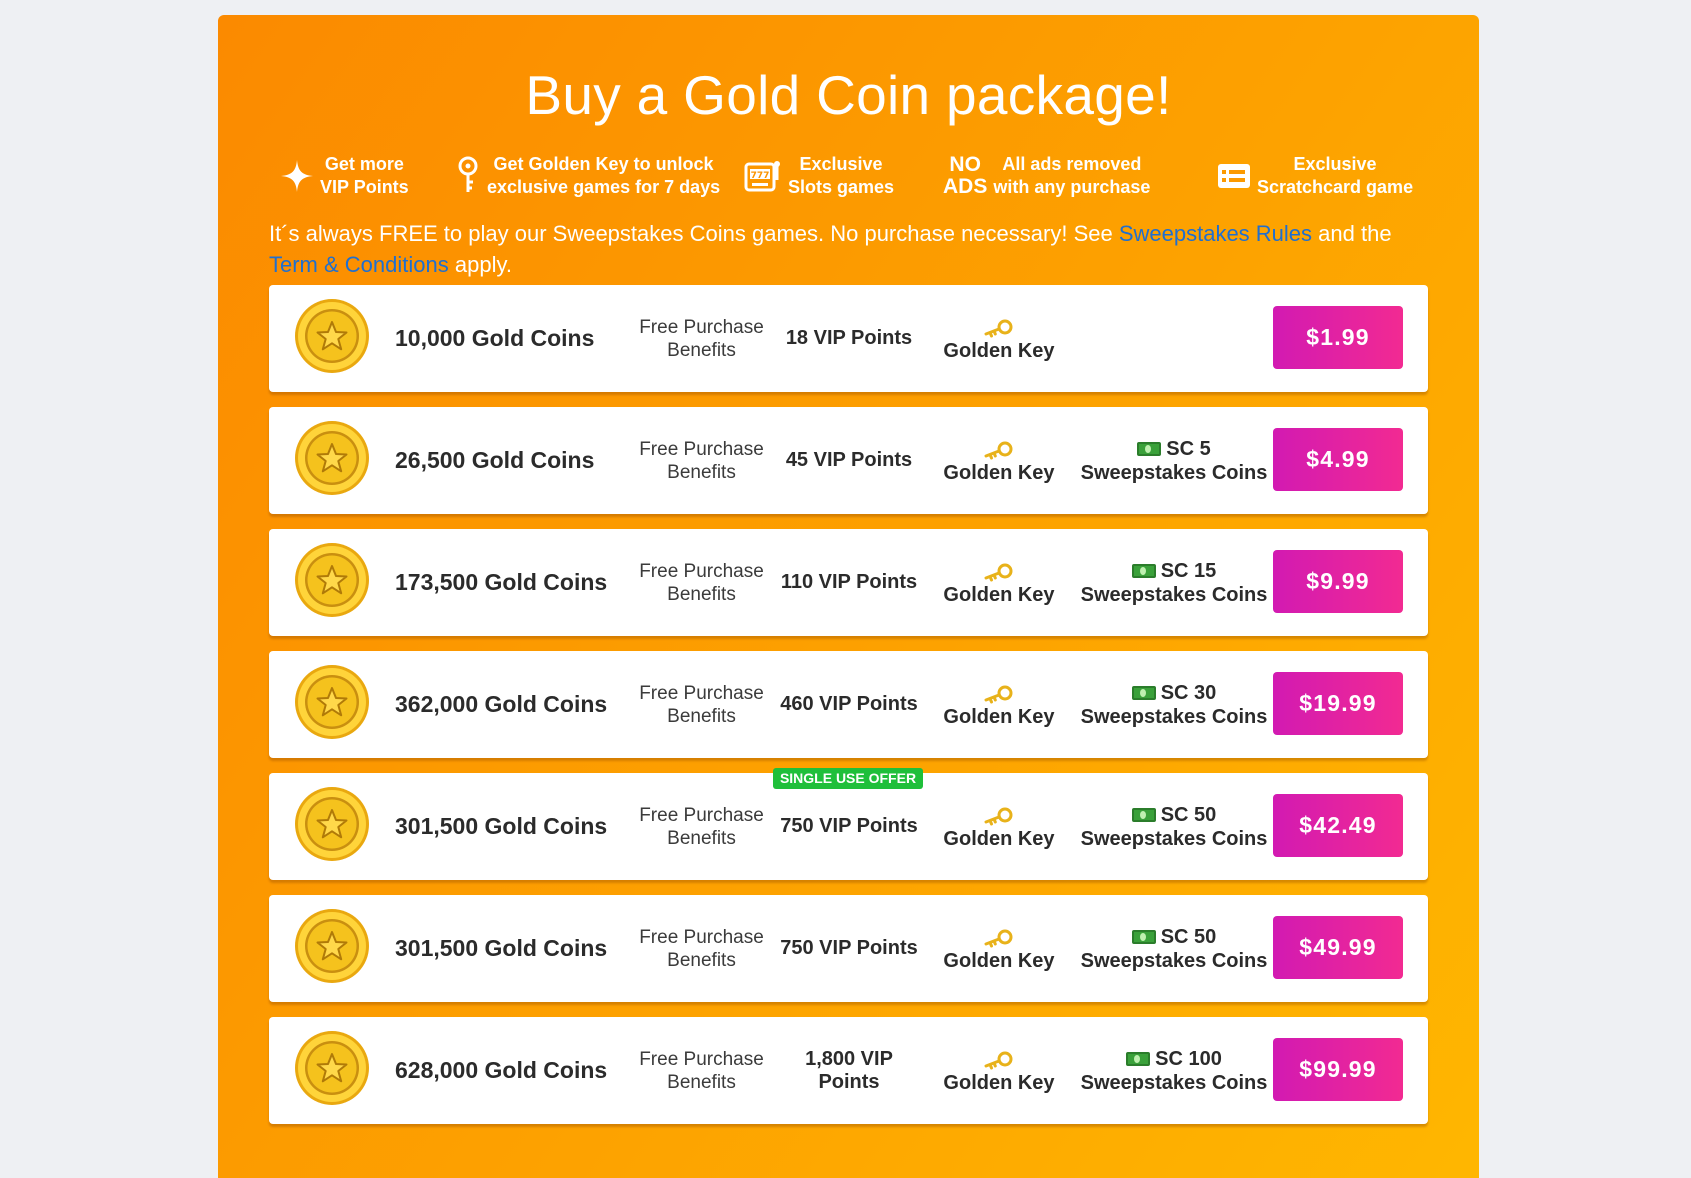 The height and width of the screenshot is (1178, 1691). Describe the element at coordinates (1338, 703) in the screenshot. I see `buy-price-button: $19.99` at that location.